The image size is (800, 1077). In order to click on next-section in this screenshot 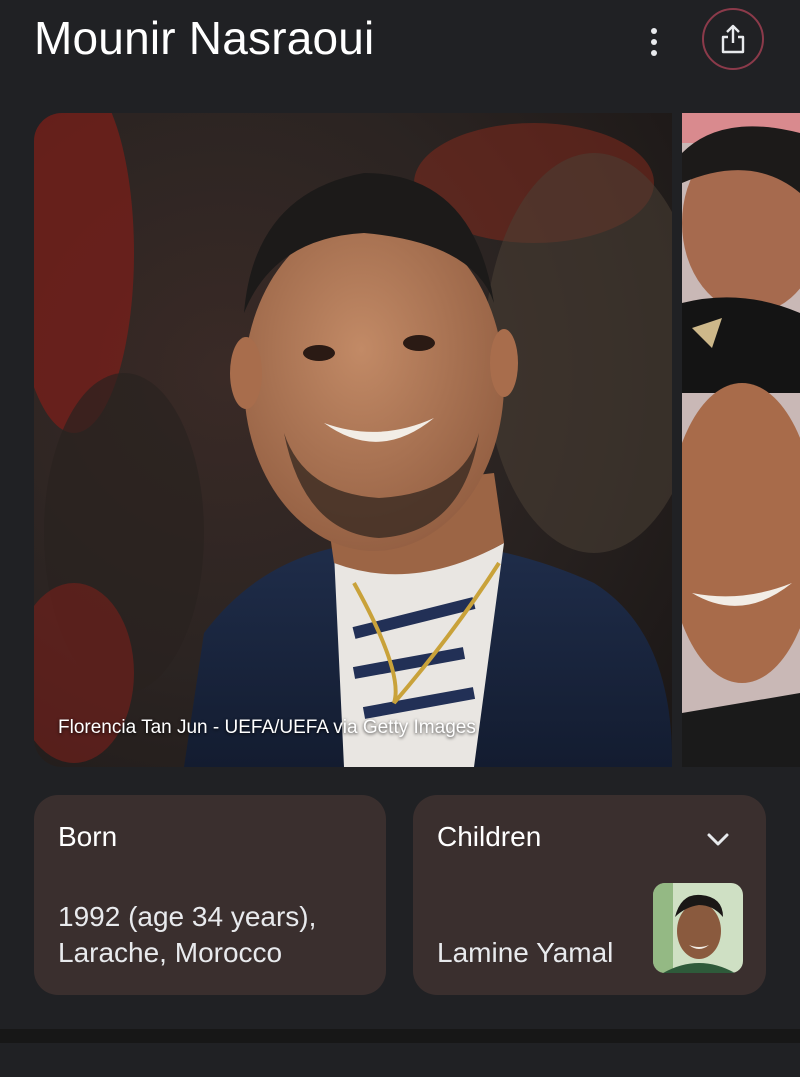, I will do `click(400, 1060)`.